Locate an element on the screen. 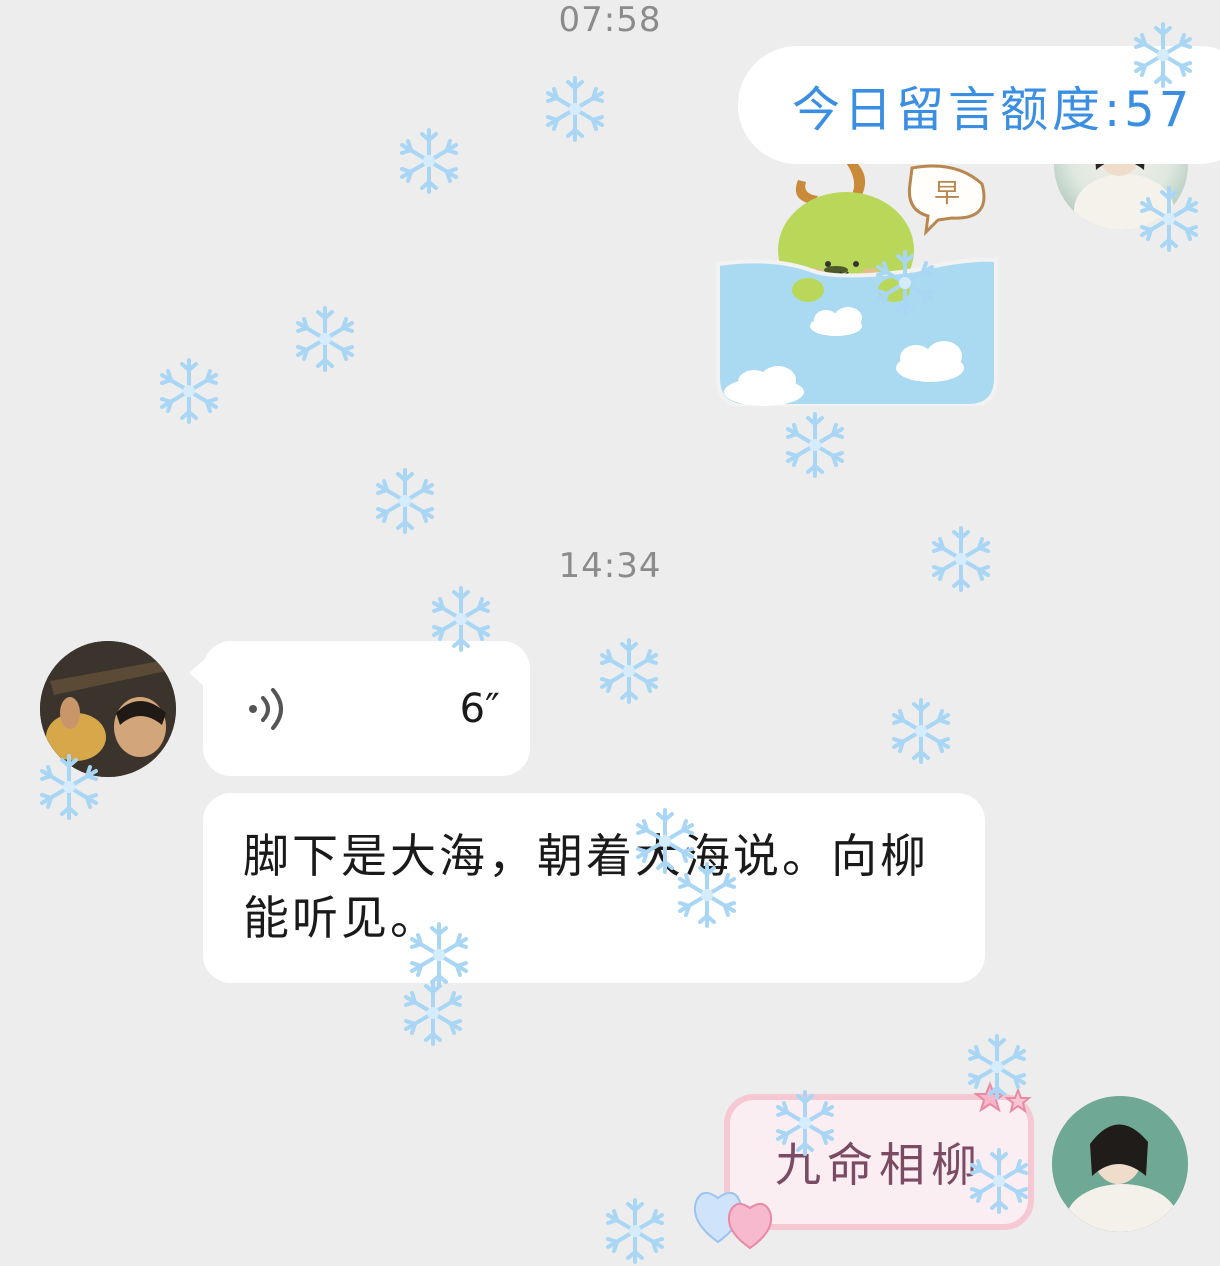 This screenshot has height=1266, width=1220. star-icon is located at coordinates (1003, 1097).